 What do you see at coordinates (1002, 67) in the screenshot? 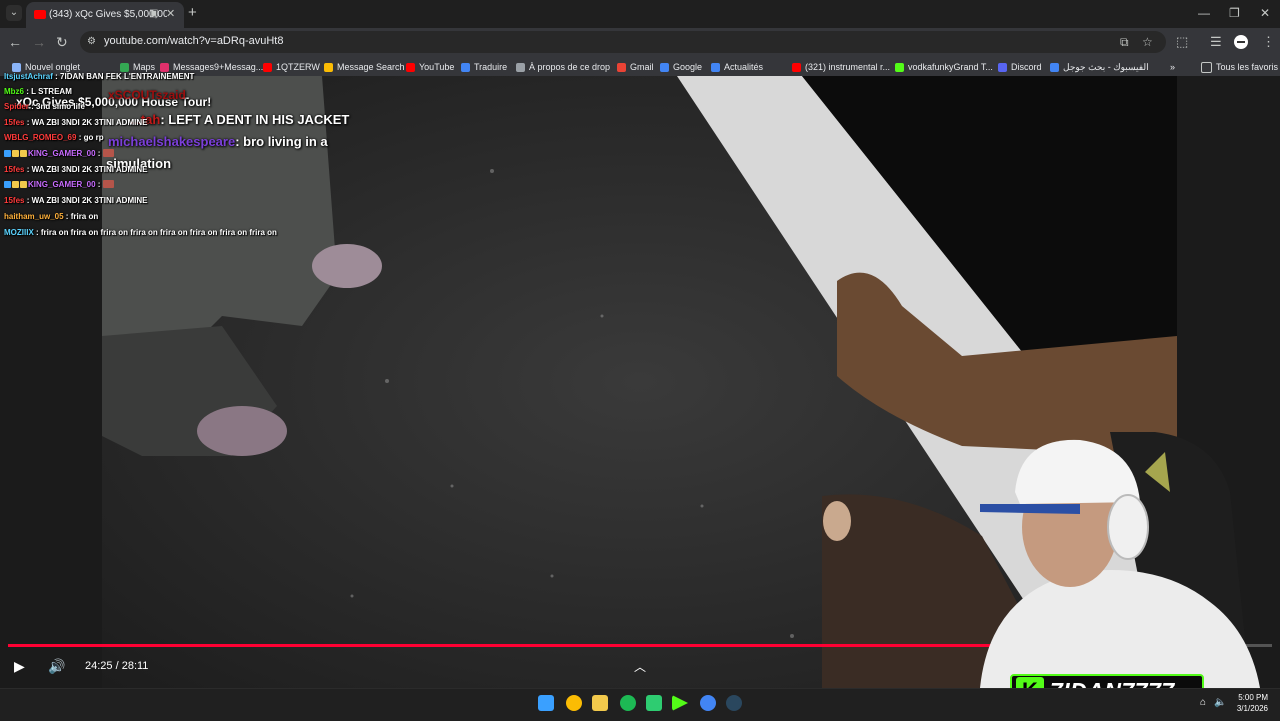
I see `discord-icon` at bounding box center [1002, 67].